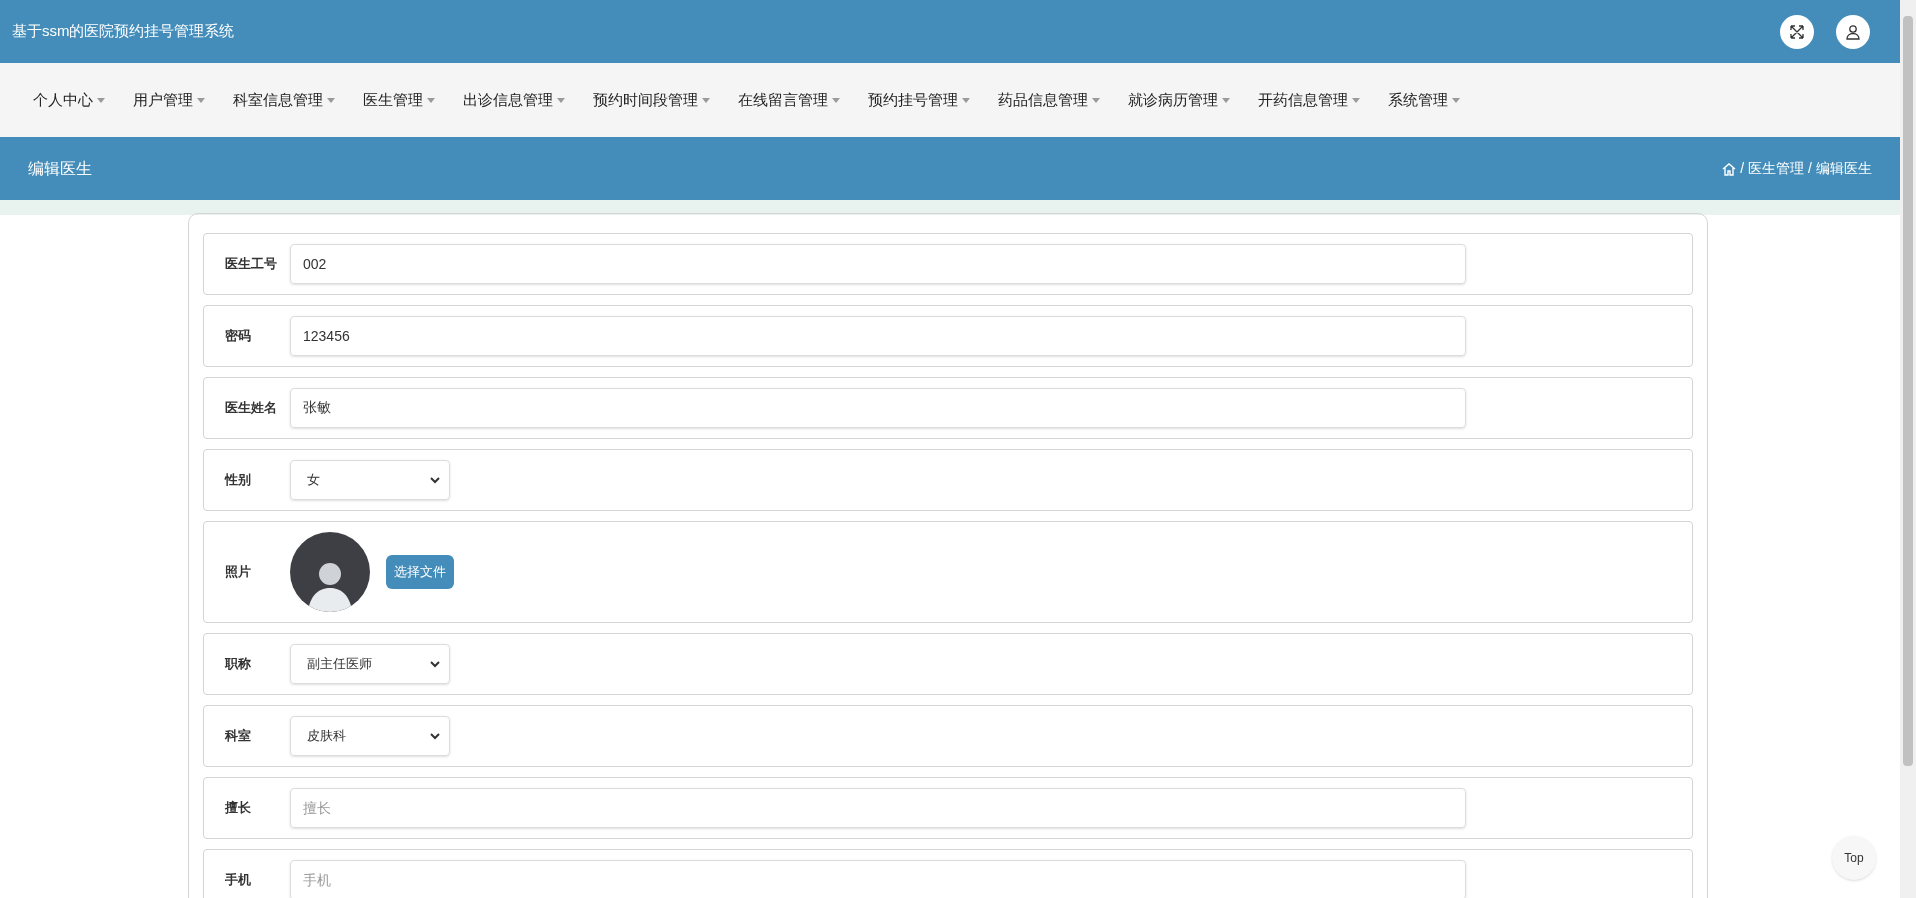  I want to click on user-button, so click(1853, 31).